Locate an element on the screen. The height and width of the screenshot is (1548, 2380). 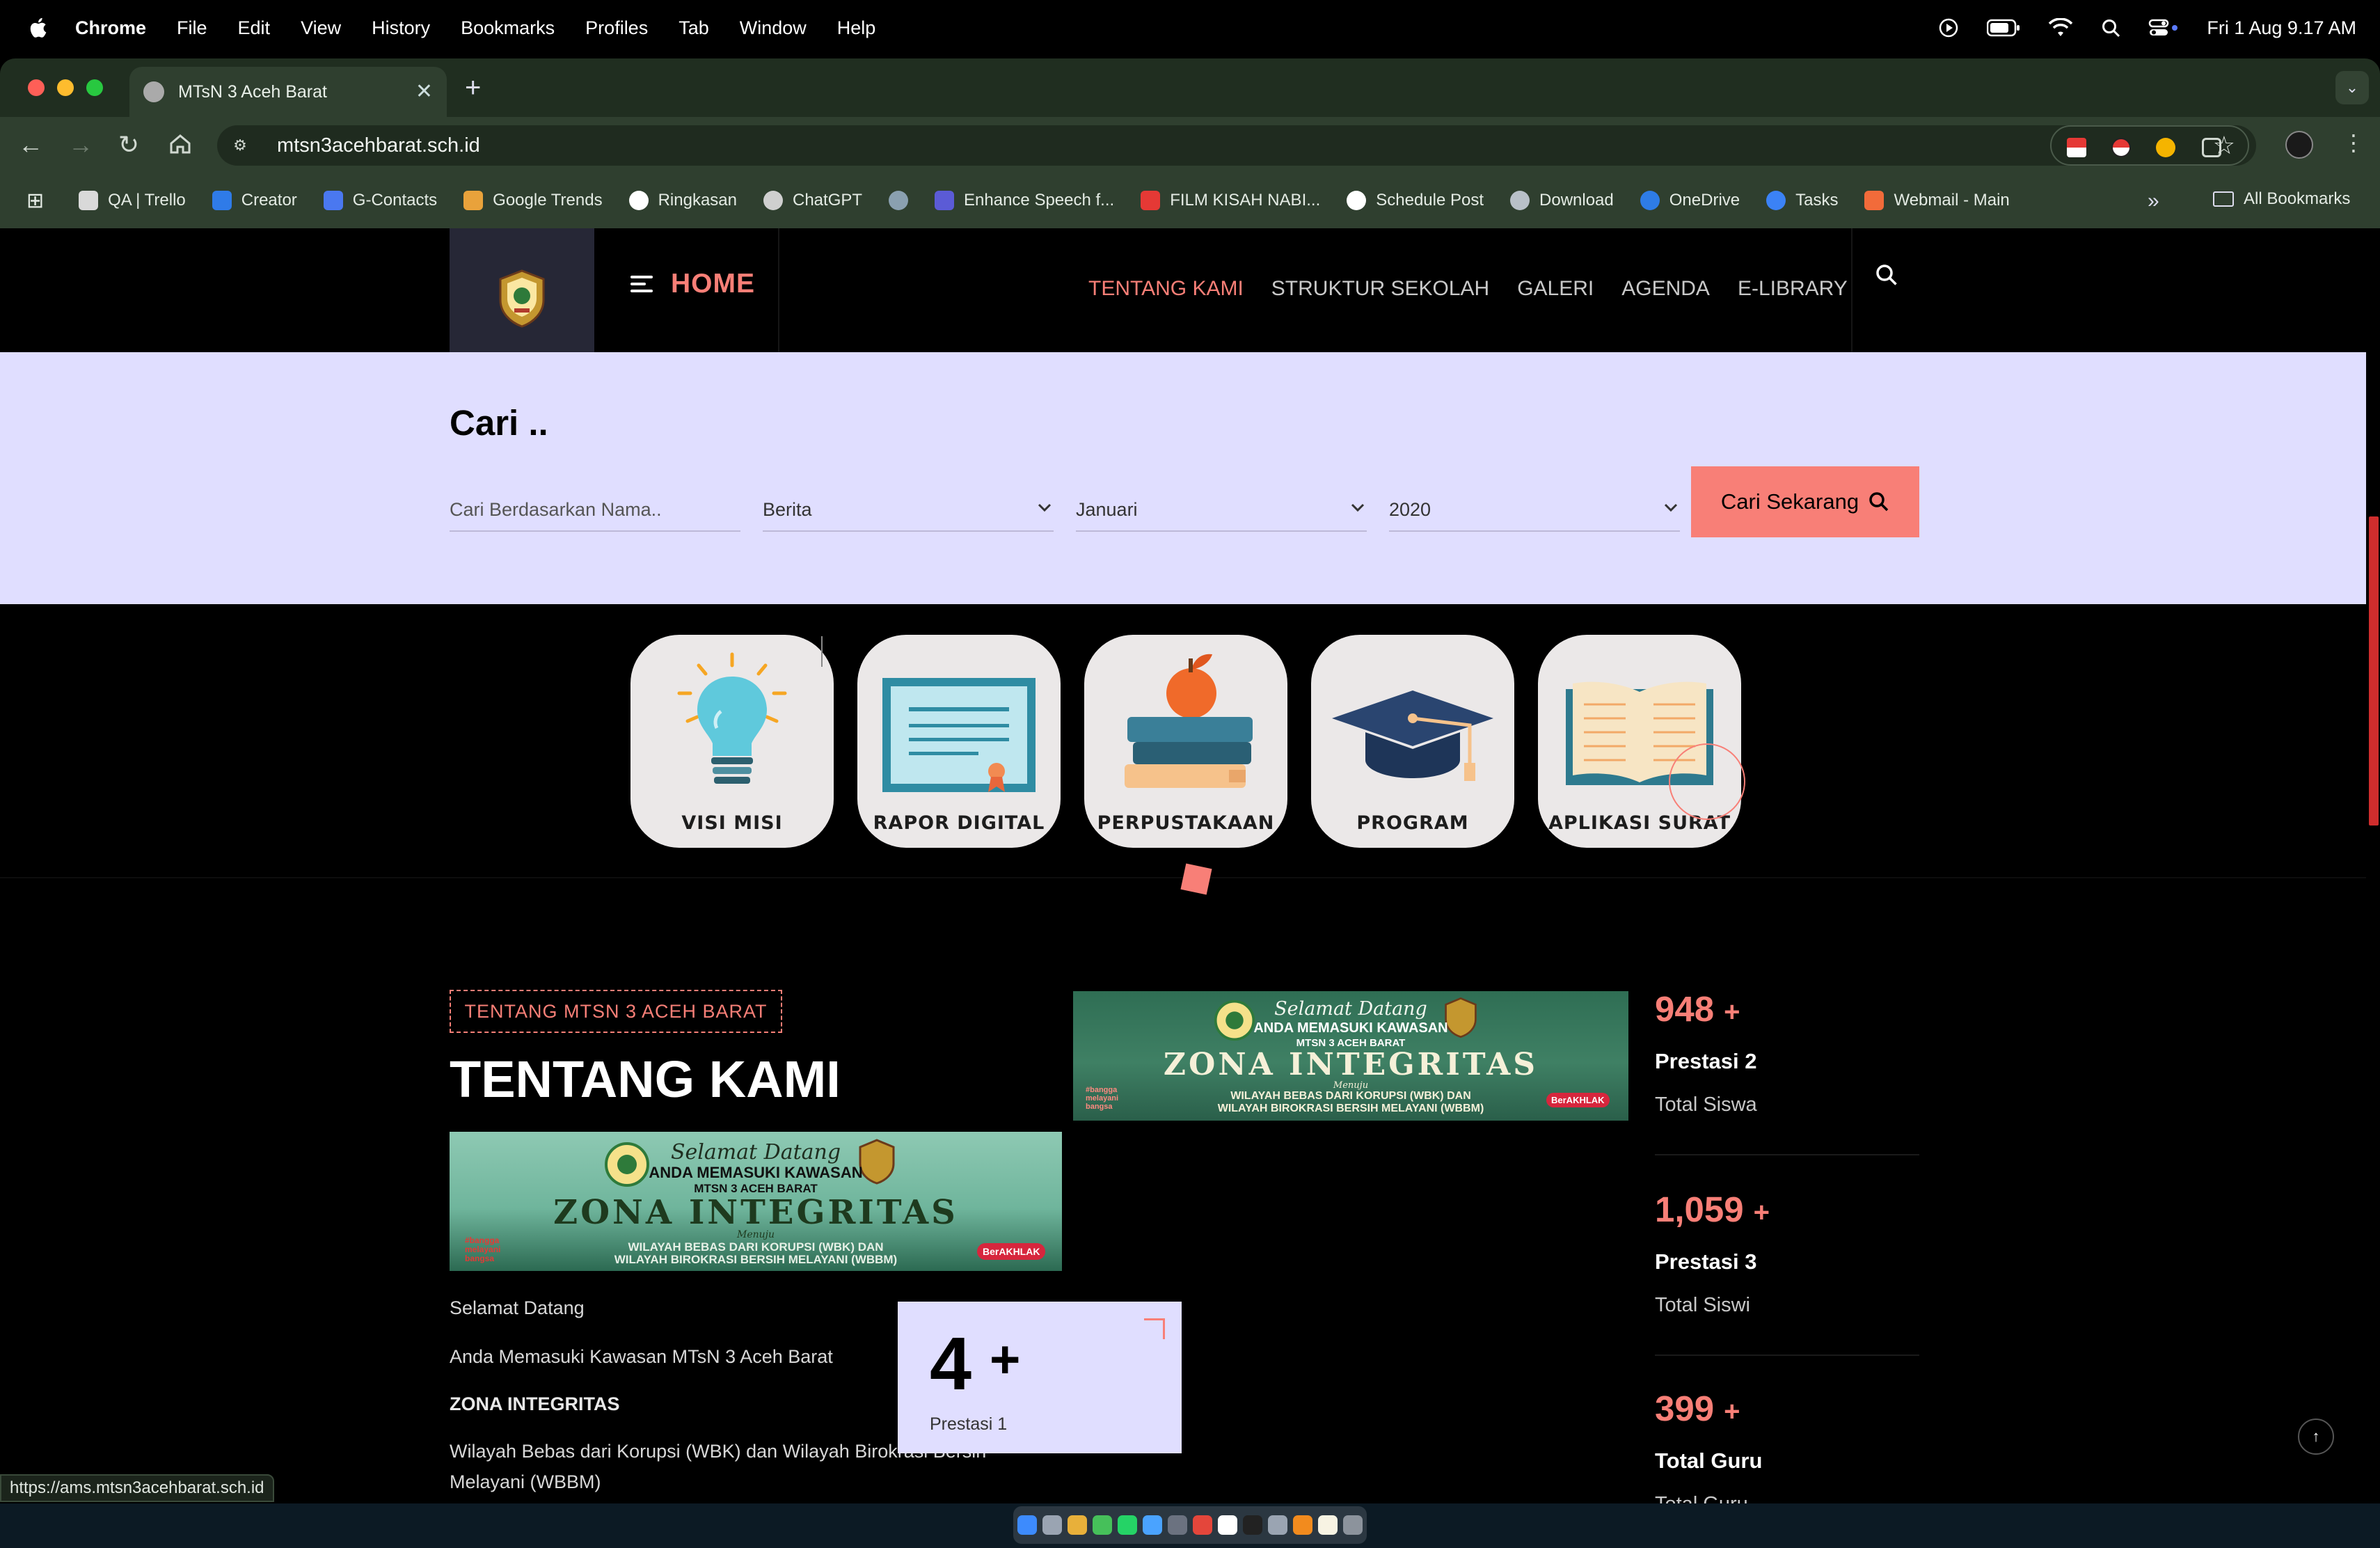
school-logo is located at coordinates (522, 298).